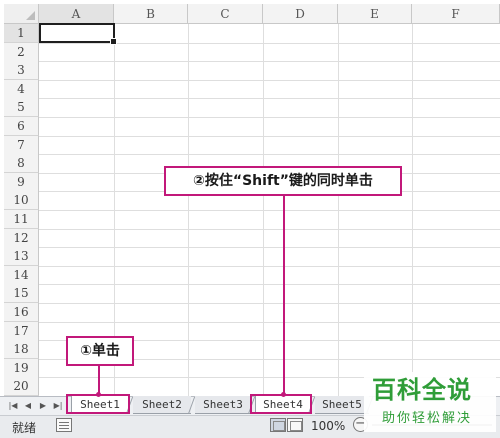 This screenshot has width=500, height=438. I want to click on status-ready-text: 就绪, so click(24, 428).